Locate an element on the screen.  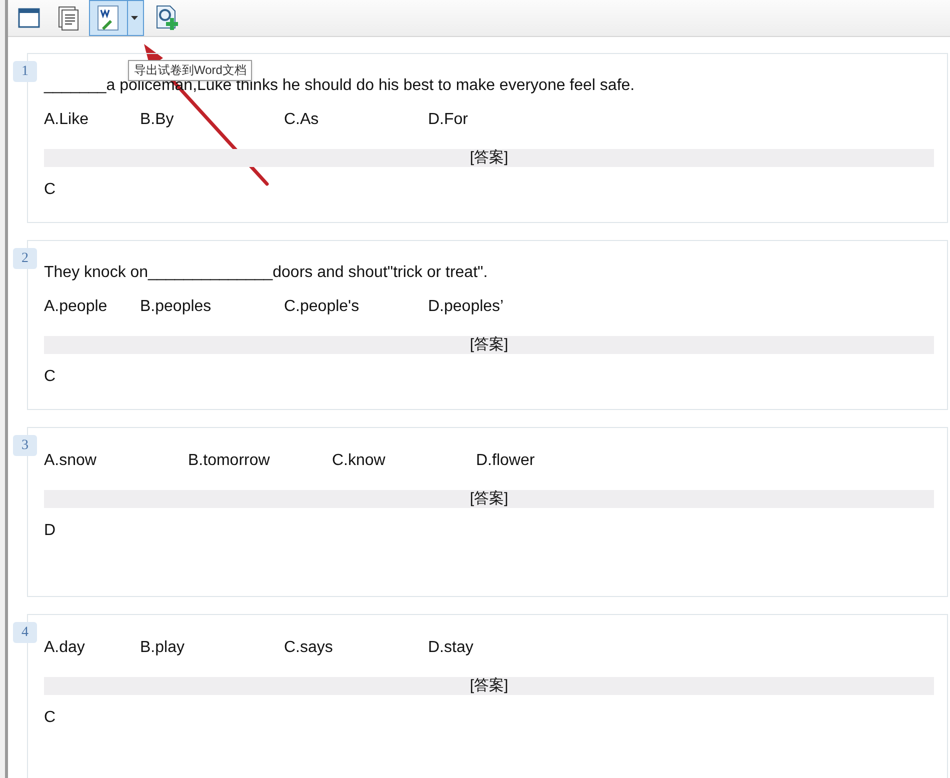
answer-option: C.people's is located at coordinates (356, 307).